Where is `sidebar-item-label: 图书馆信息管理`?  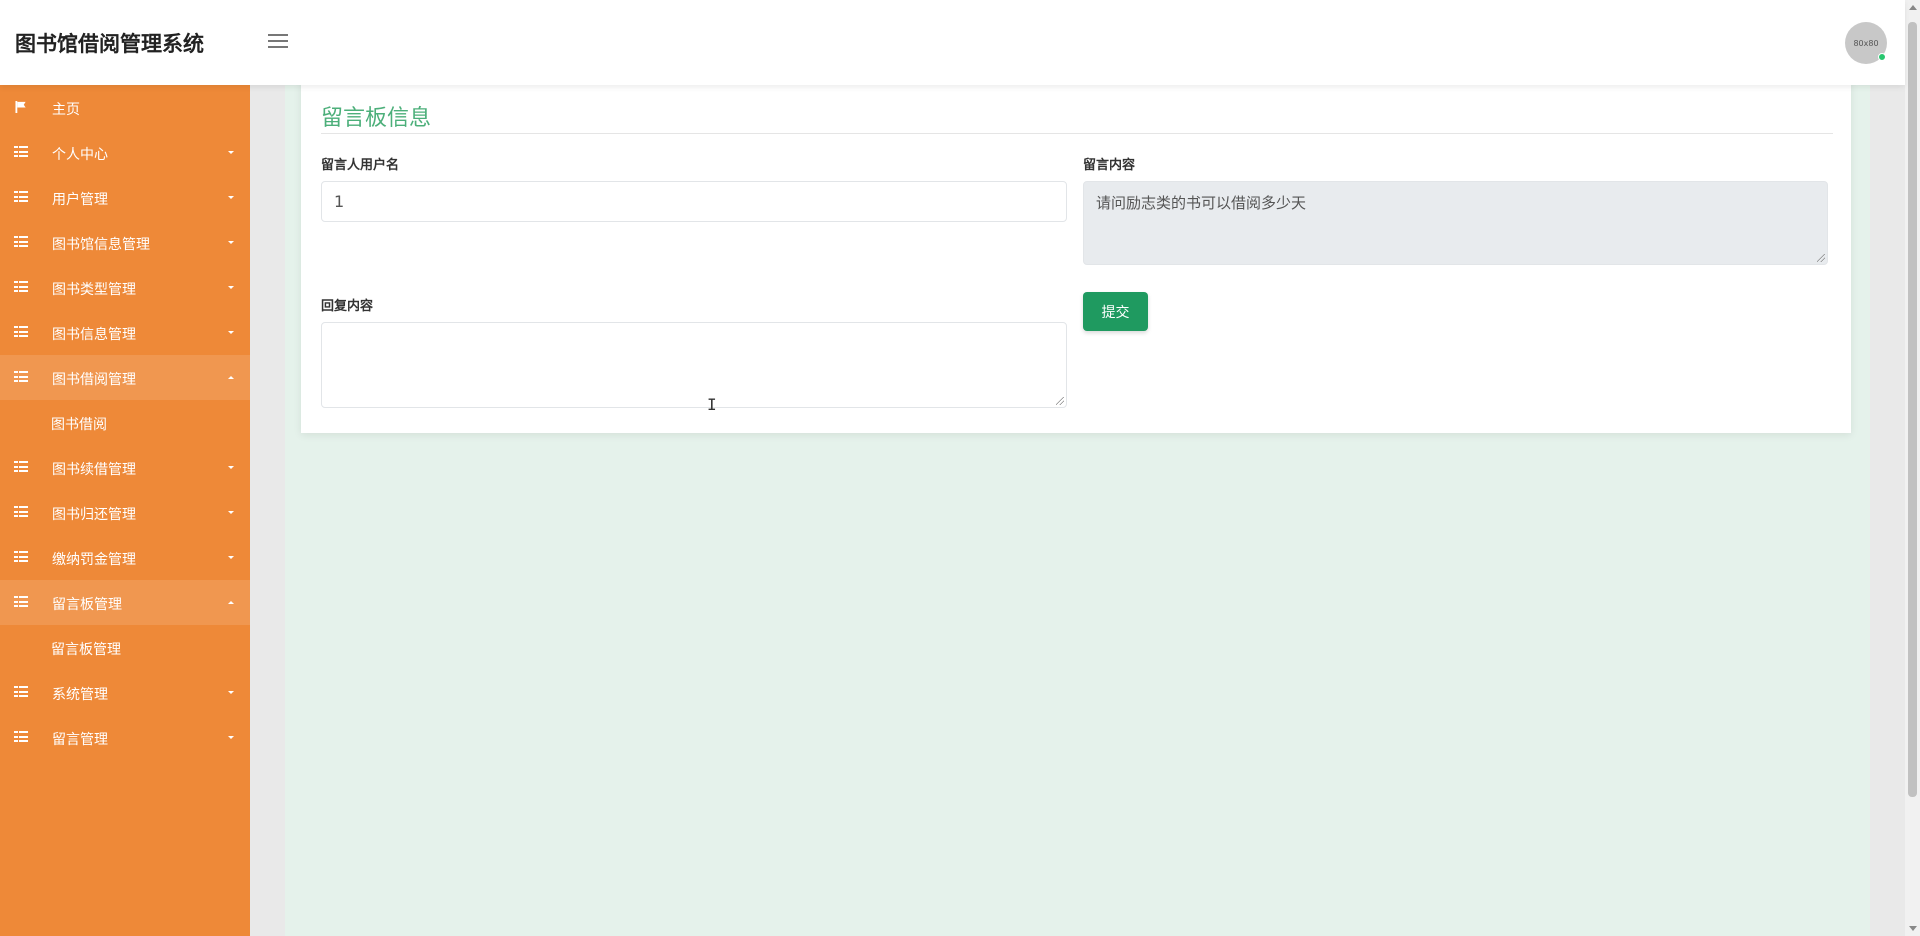
sidebar-item-label: 图书馆信息管理 is located at coordinates (101, 245).